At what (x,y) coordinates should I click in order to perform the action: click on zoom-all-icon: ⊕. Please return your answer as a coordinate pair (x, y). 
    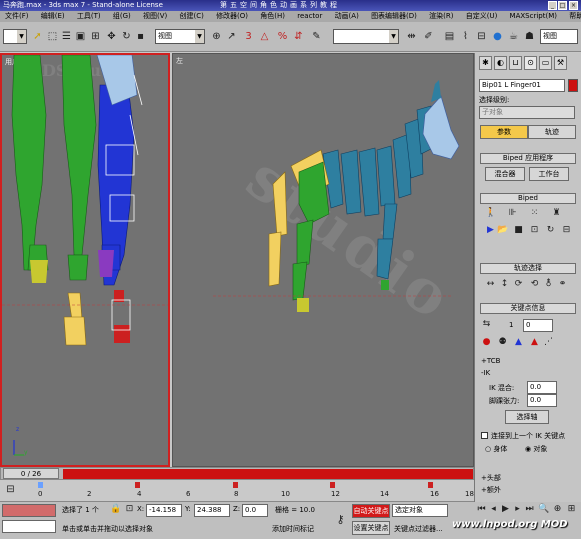
    Looking at the image, I should click on (557, 509).